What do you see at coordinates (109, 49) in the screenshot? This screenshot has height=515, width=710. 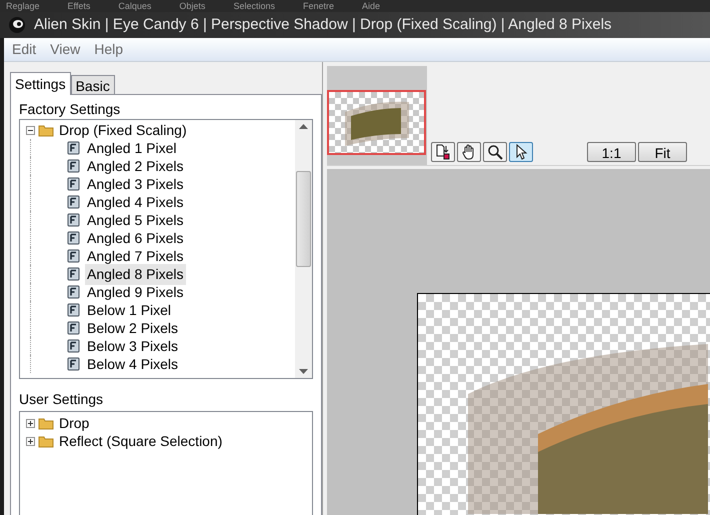 I see `menu-item: Help` at bounding box center [109, 49].